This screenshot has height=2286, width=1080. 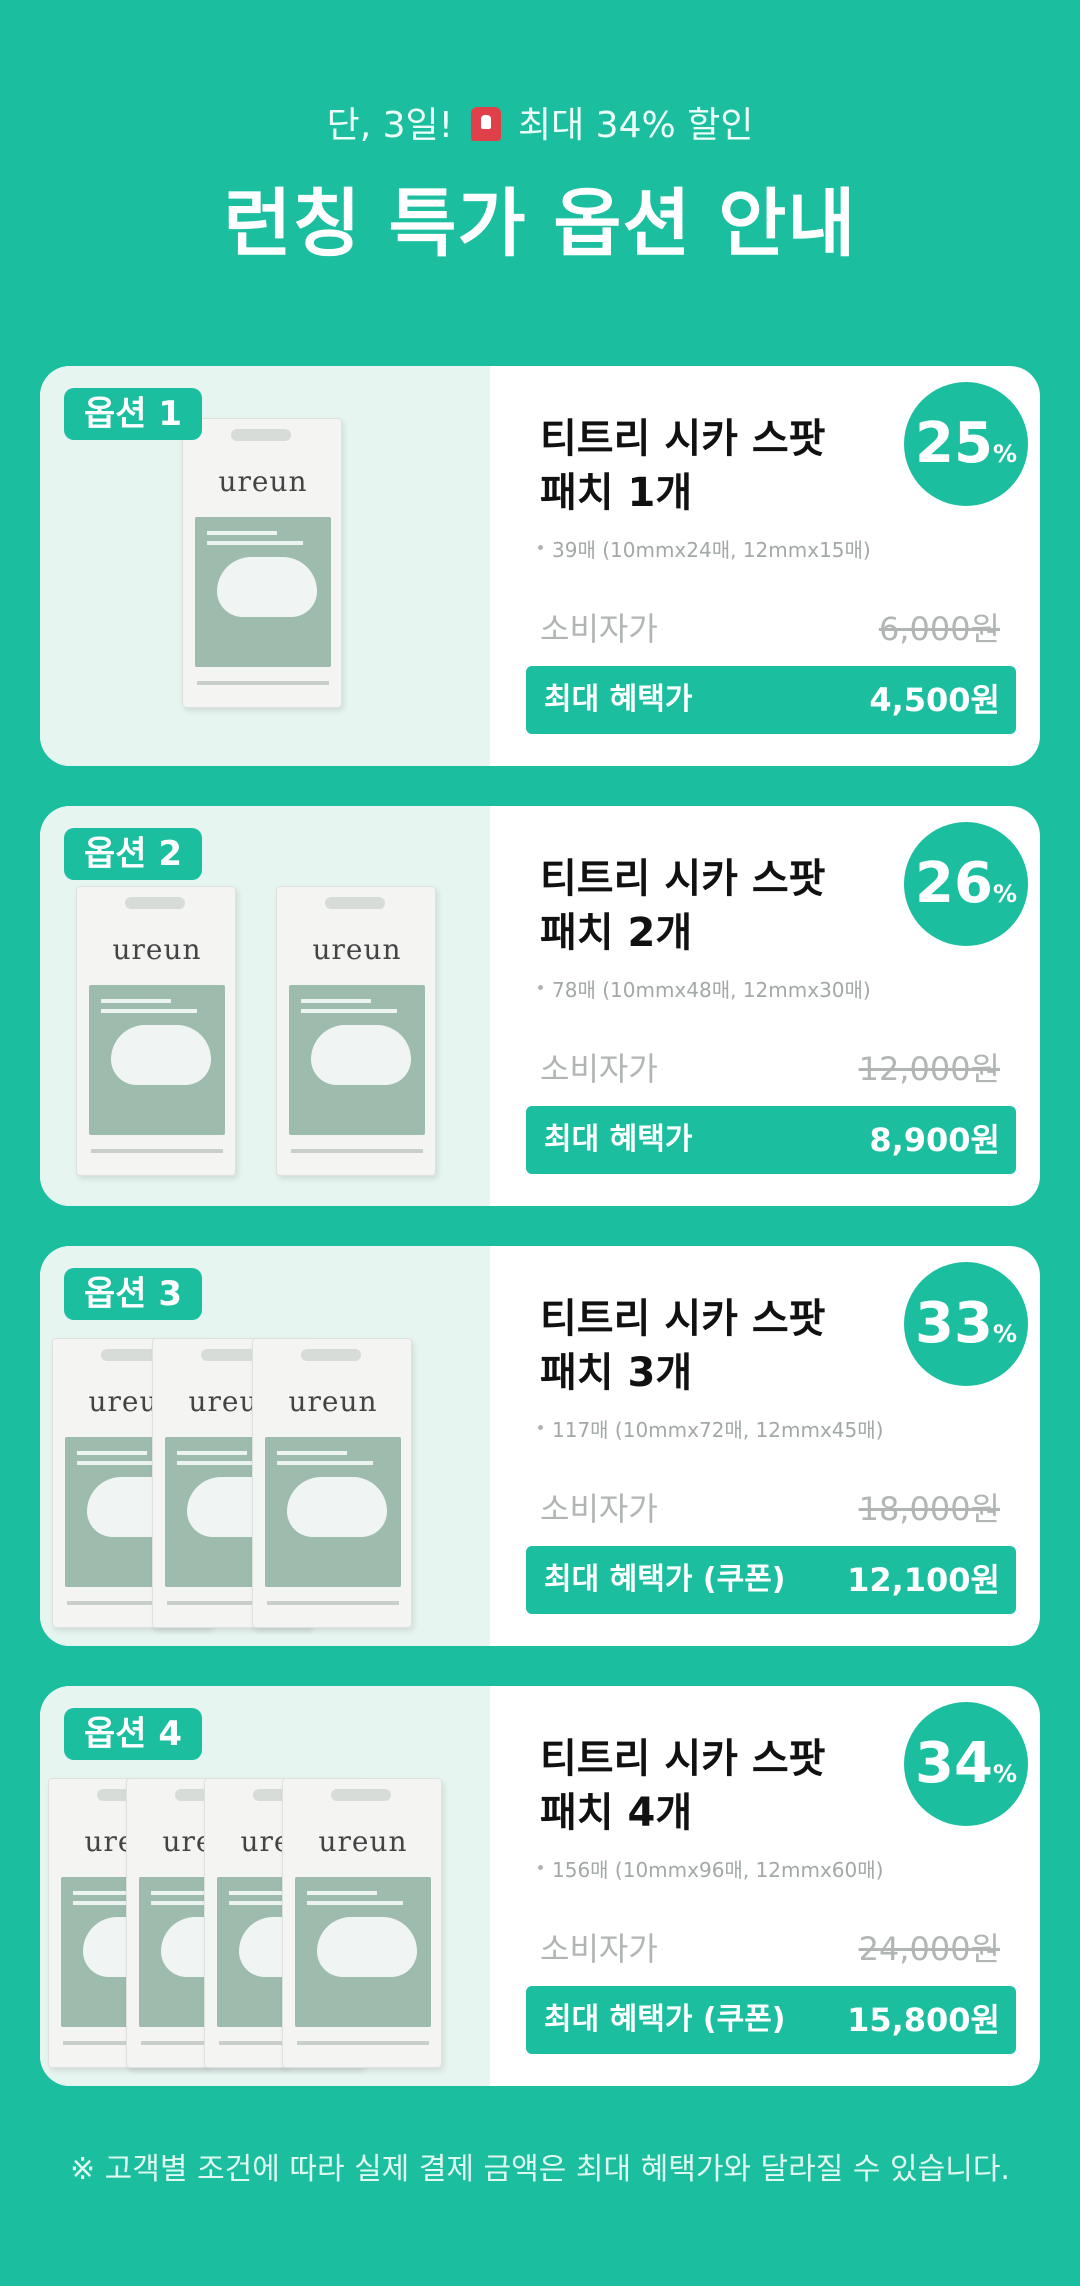 What do you see at coordinates (635, 125) in the screenshot?
I see `subtitle-post: 최대 34% 할인` at bounding box center [635, 125].